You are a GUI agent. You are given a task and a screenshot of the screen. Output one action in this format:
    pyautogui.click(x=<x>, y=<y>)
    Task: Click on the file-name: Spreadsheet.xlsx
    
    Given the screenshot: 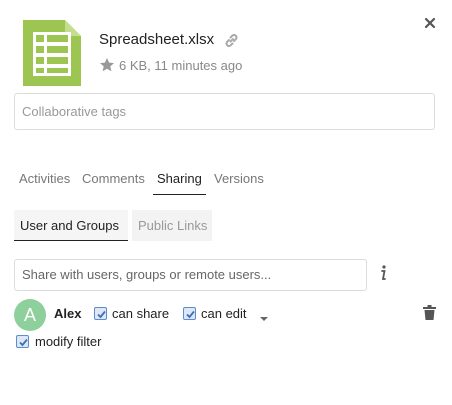 What is the action you would take?
    pyautogui.click(x=157, y=39)
    